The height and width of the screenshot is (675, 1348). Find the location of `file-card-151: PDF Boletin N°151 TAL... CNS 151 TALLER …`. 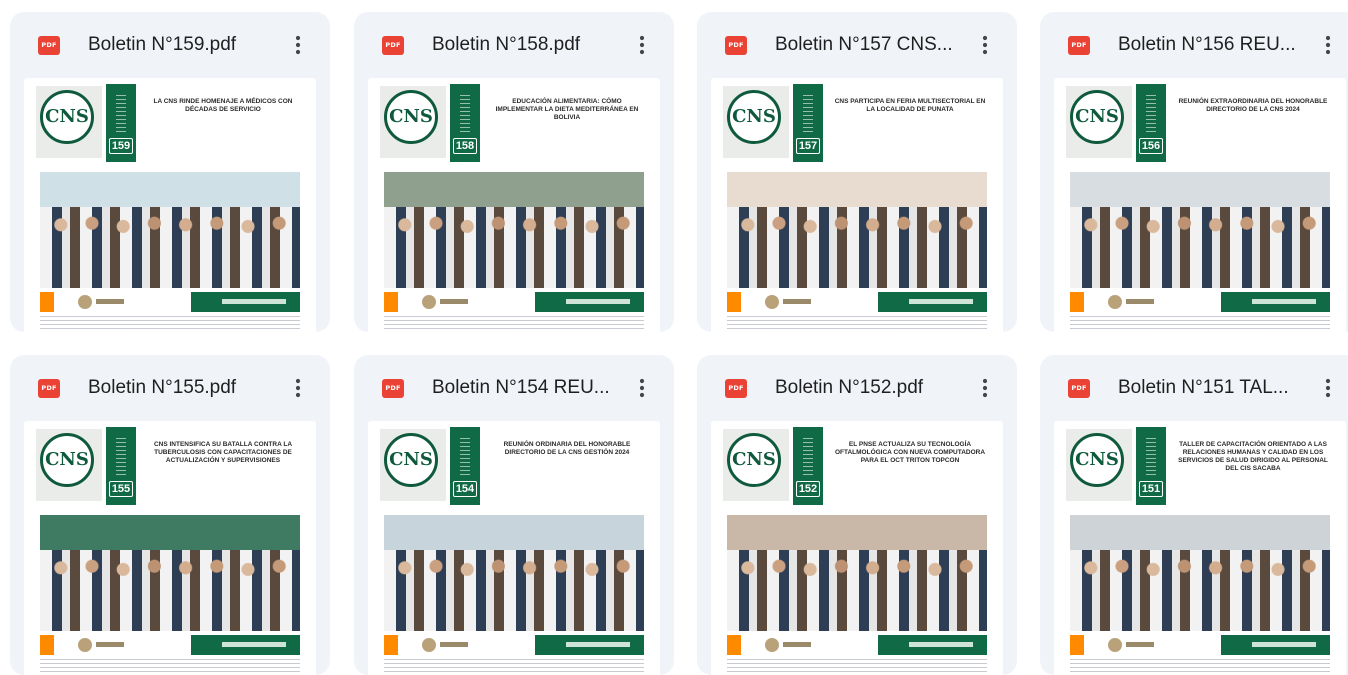

file-card-151: PDF Boletin N°151 TAL... CNS 151 TALLER … is located at coordinates (1194, 515).